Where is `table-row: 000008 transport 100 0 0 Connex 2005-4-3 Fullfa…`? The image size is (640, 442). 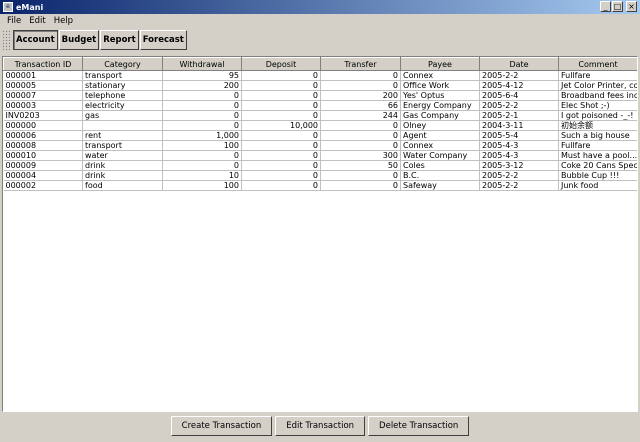
table-row: 000008 transport 100 0 0 Connex 2005-4-3 Fullfa… is located at coordinates (320, 145).